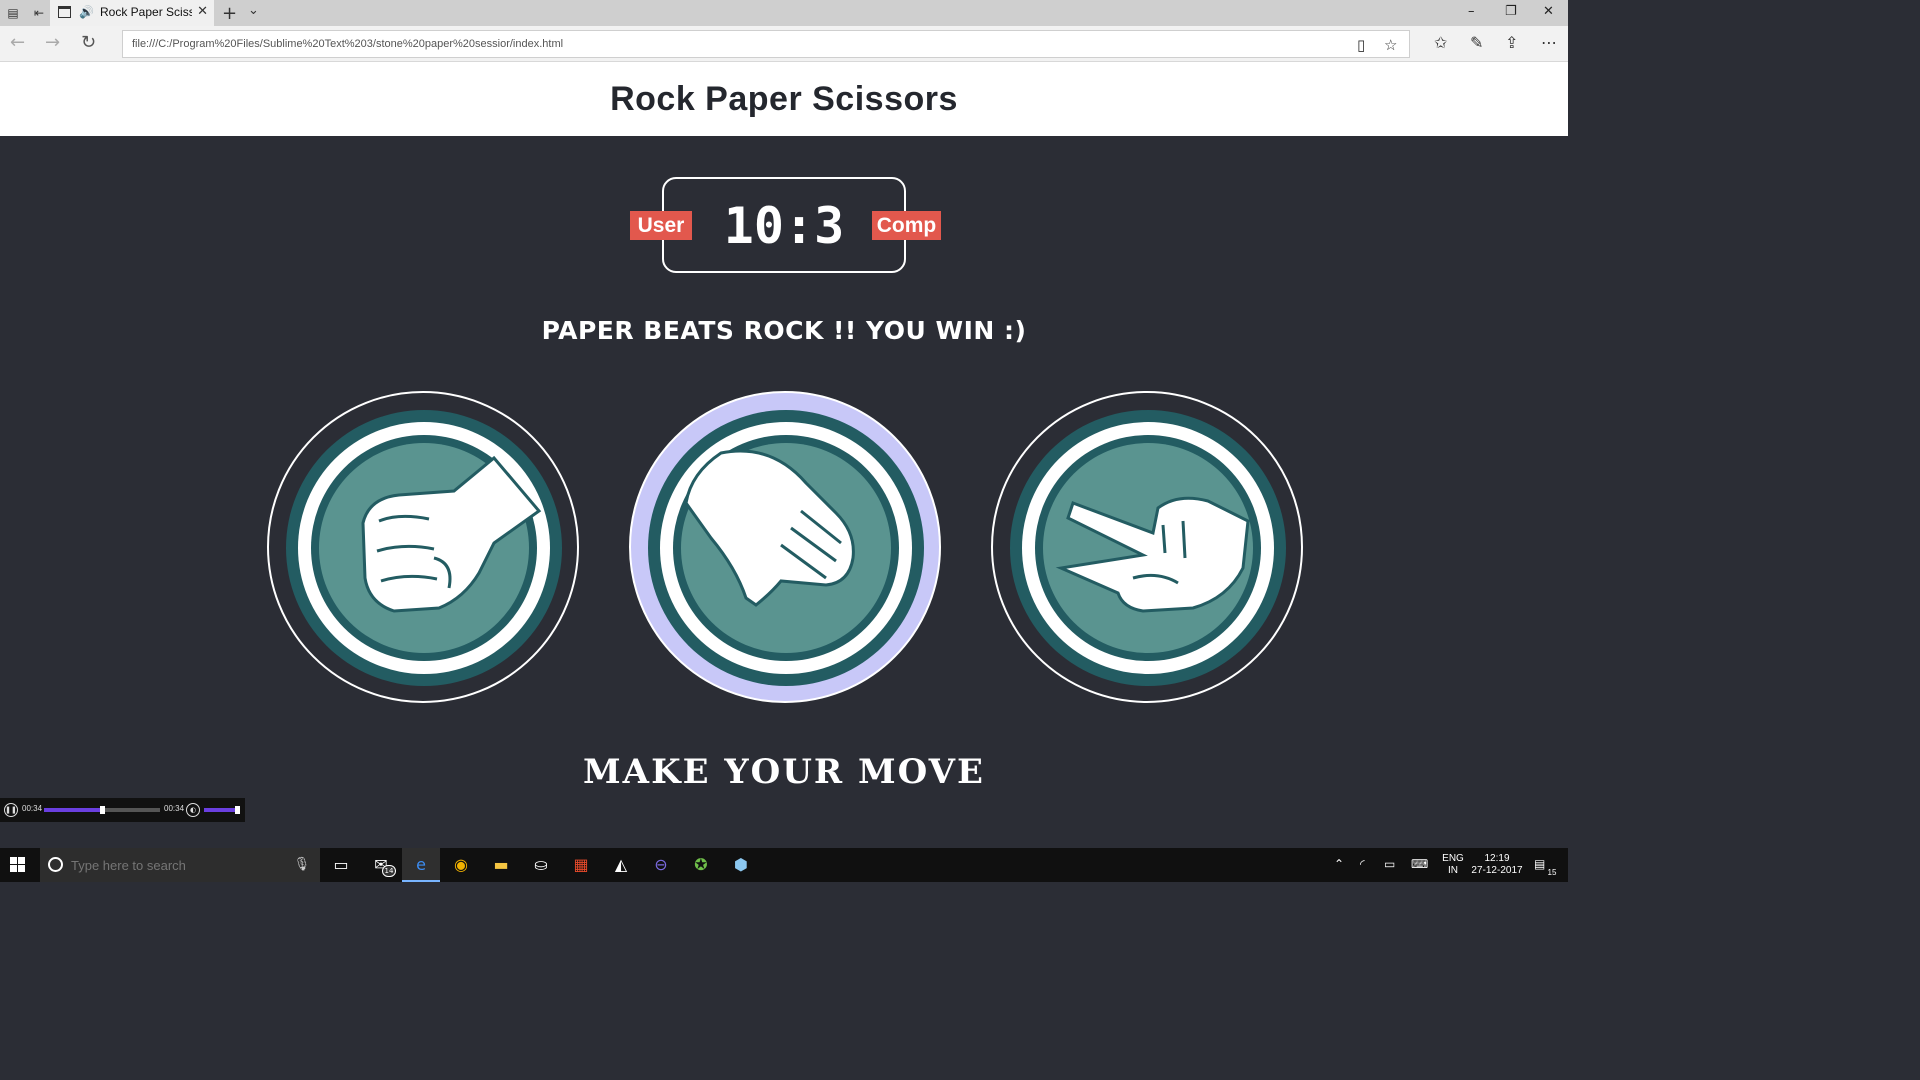 Image resolution: width=1920 pixels, height=1080 pixels. What do you see at coordinates (88, 43) in the screenshot?
I see `refresh-icon: ↻` at bounding box center [88, 43].